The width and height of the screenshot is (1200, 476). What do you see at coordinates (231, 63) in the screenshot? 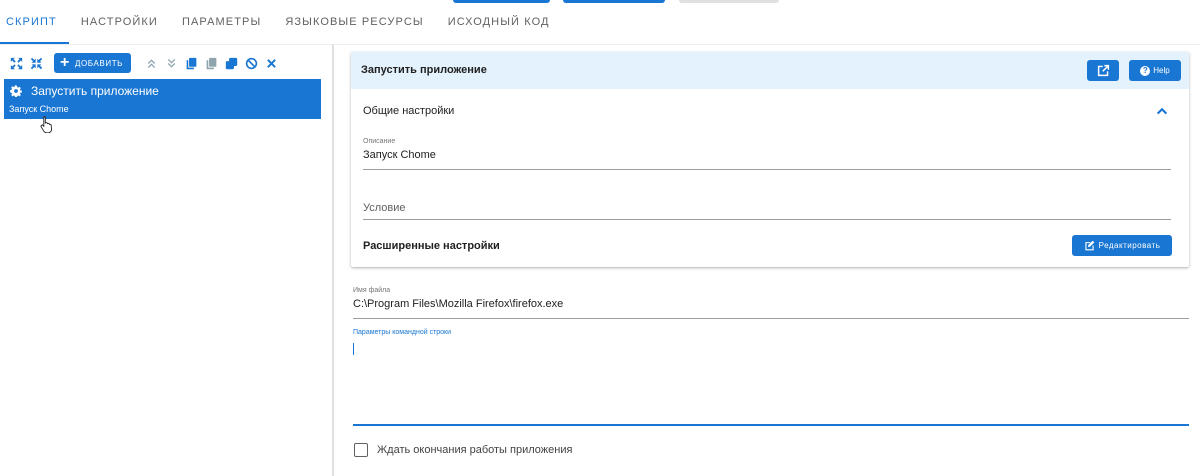
I see `duplicate-icon` at bounding box center [231, 63].